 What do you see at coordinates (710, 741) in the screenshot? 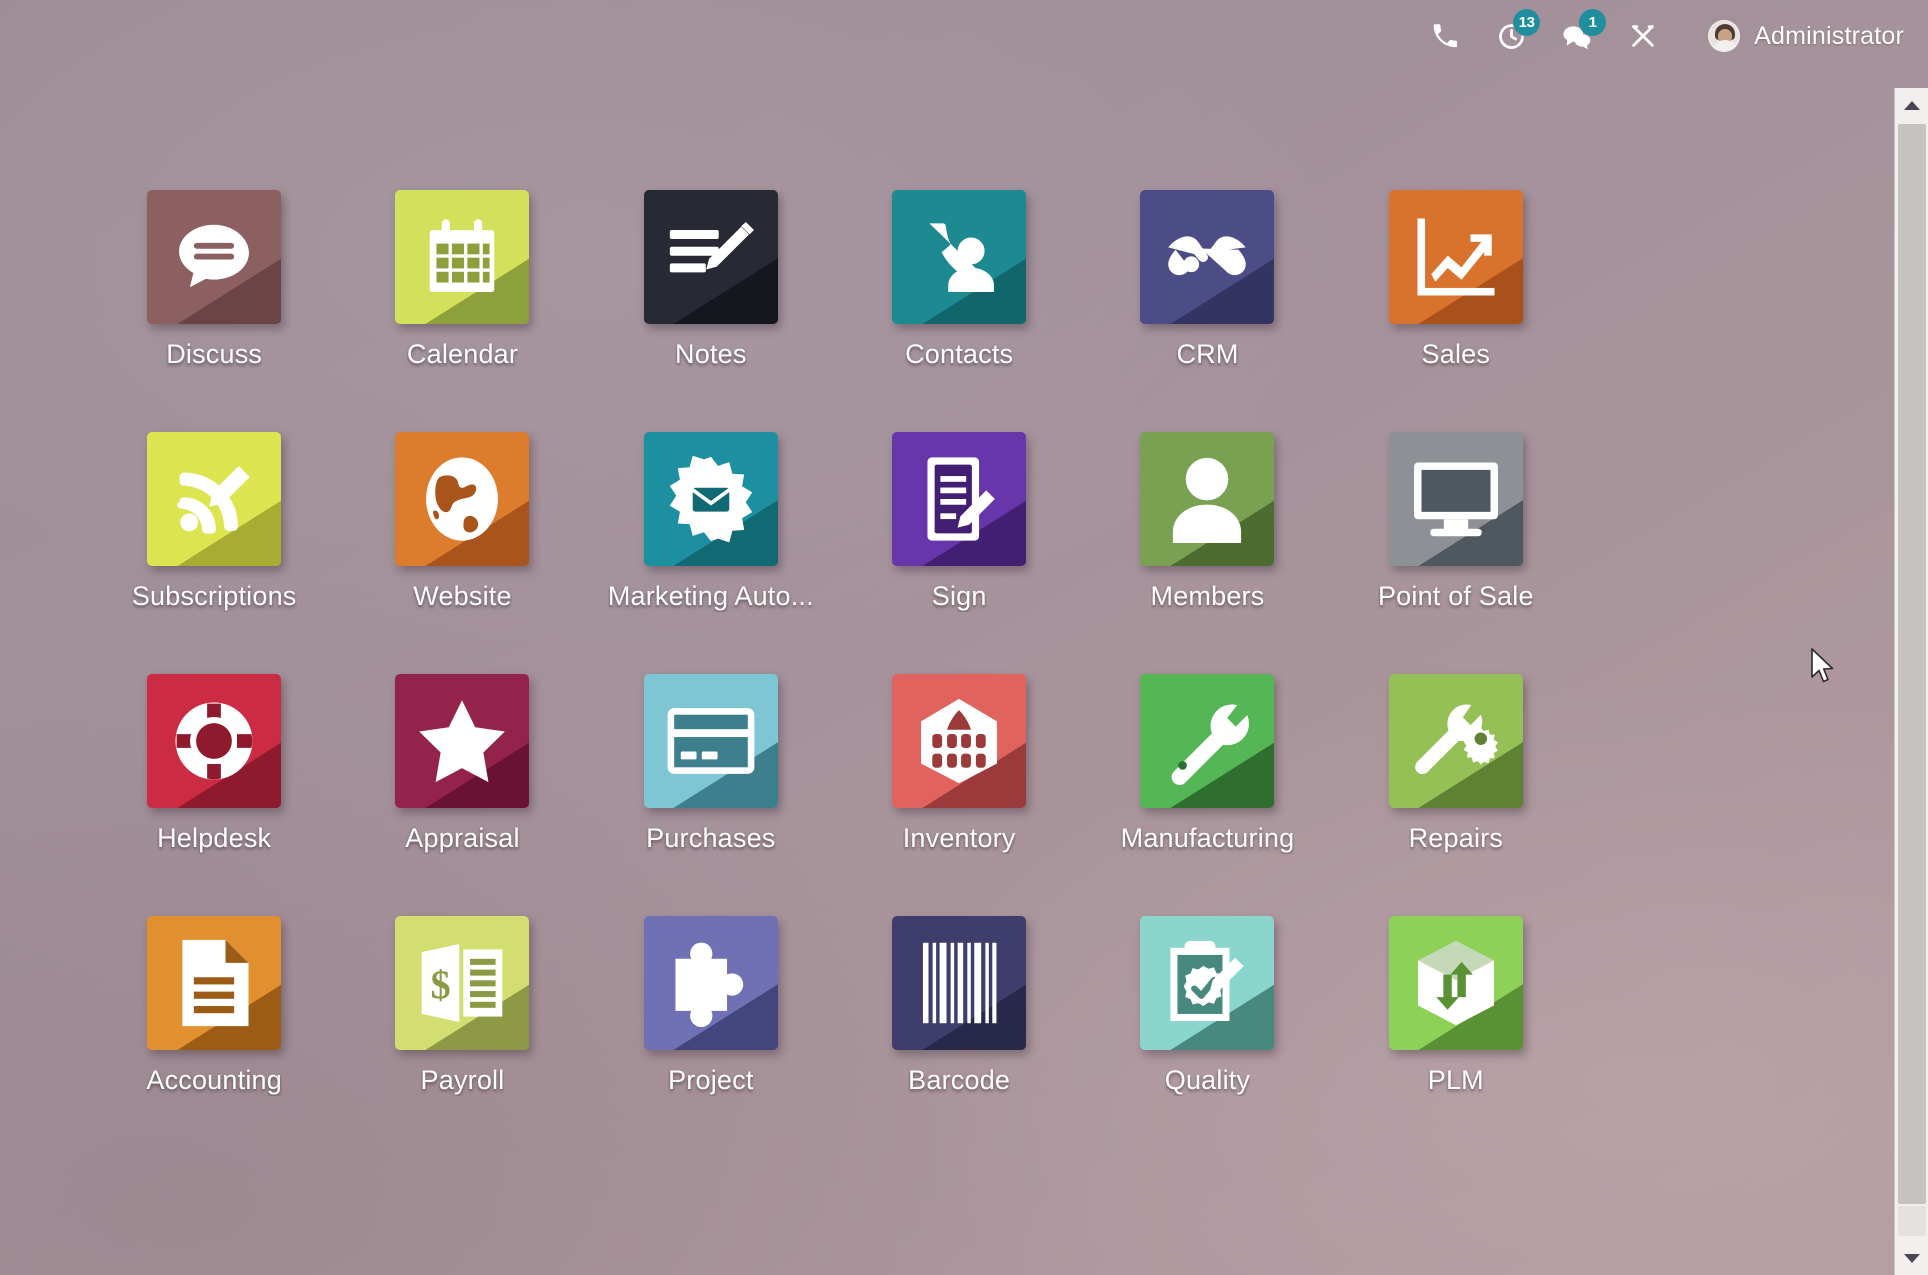
I see `credit-card-icon` at bounding box center [710, 741].